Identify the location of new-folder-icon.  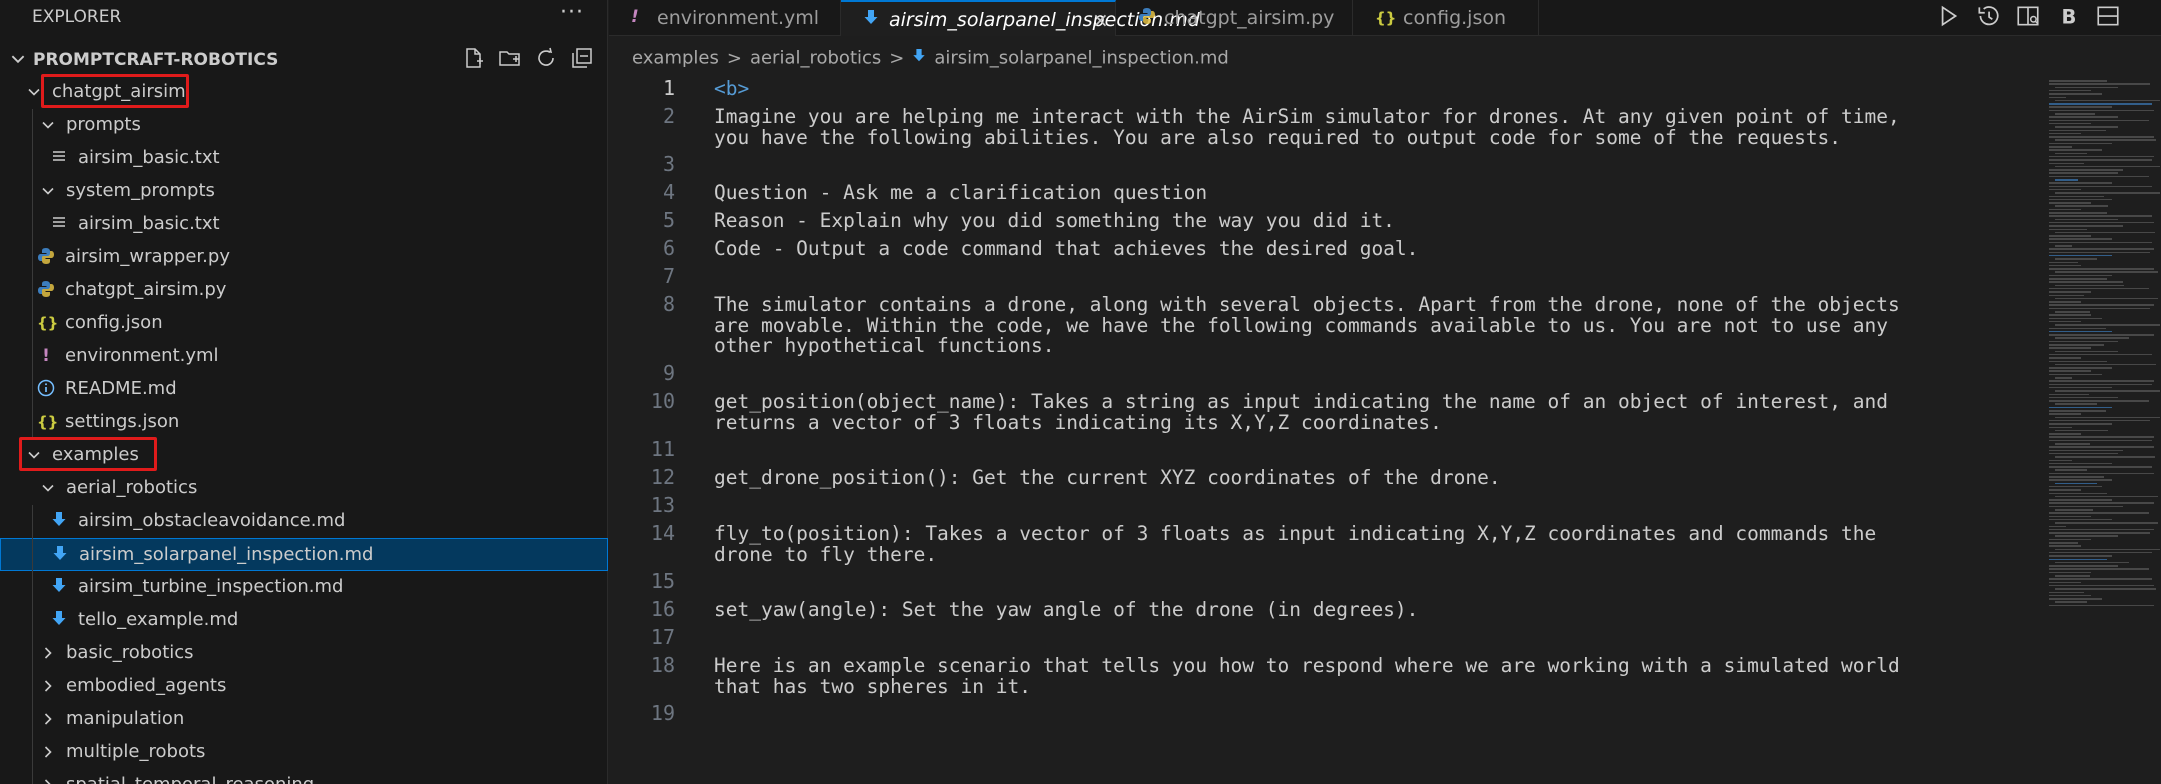
(510, 58).